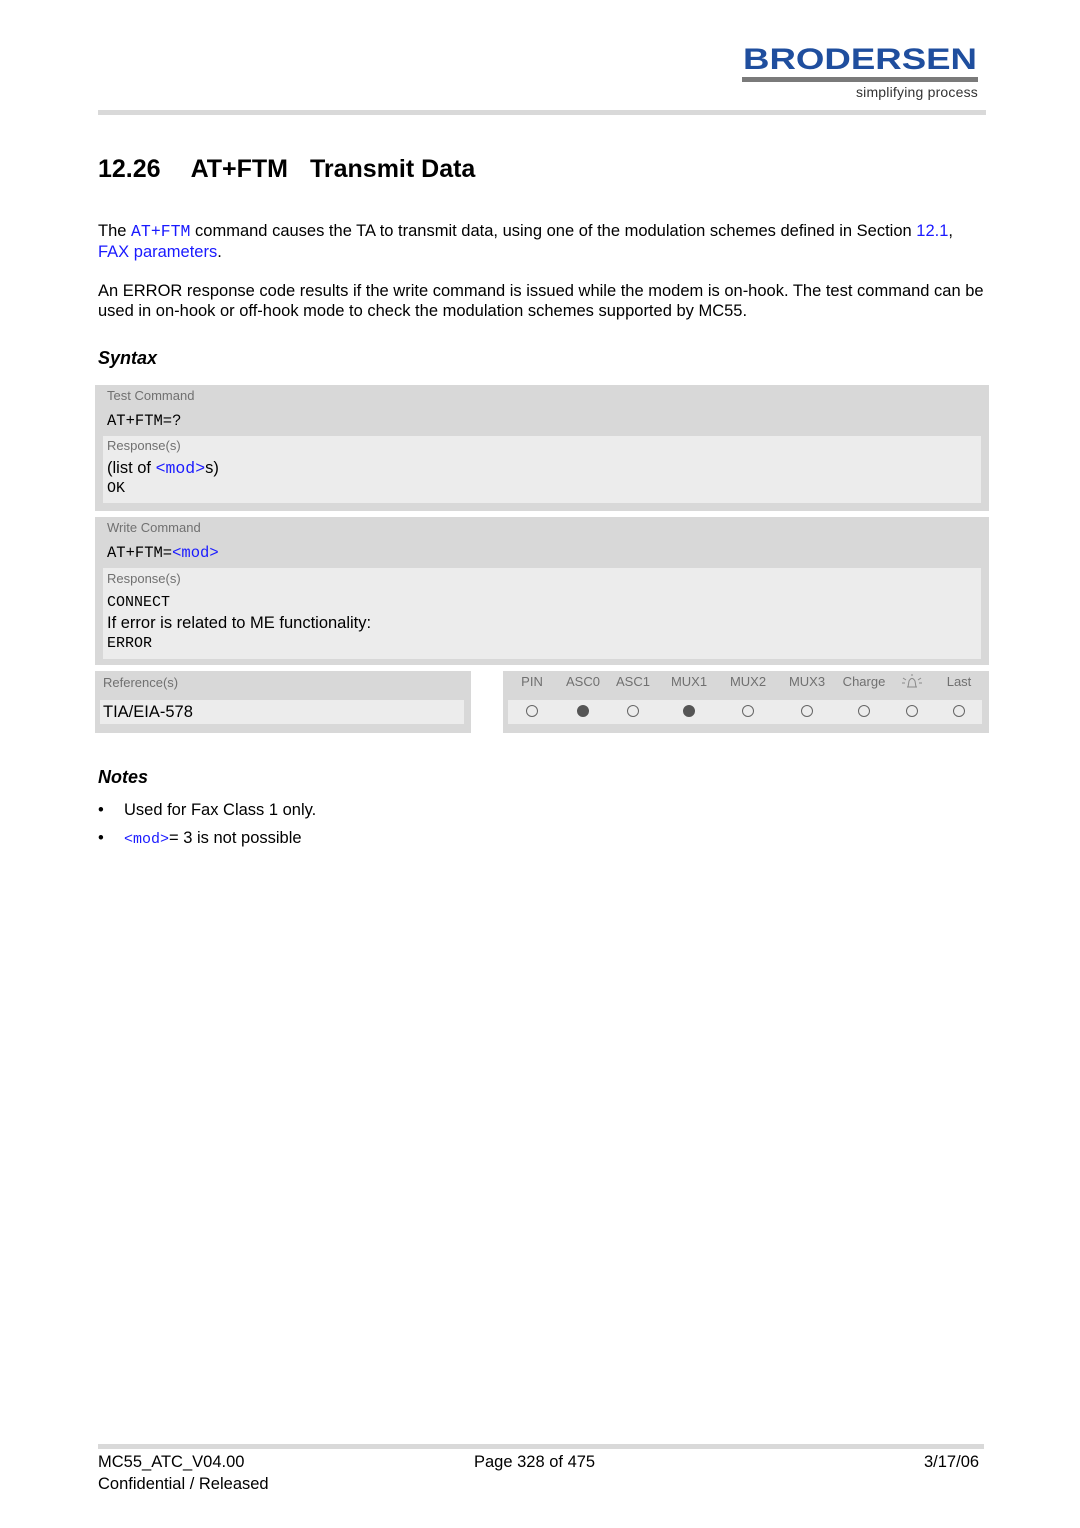 The height and width of the screenshot is (1528, 1080). What do you see at coordinates (171, 1462) in the screenshot?
I see `footer-doc-id: MC55_ATC_V04.00` at bounding box center [171, 1462].